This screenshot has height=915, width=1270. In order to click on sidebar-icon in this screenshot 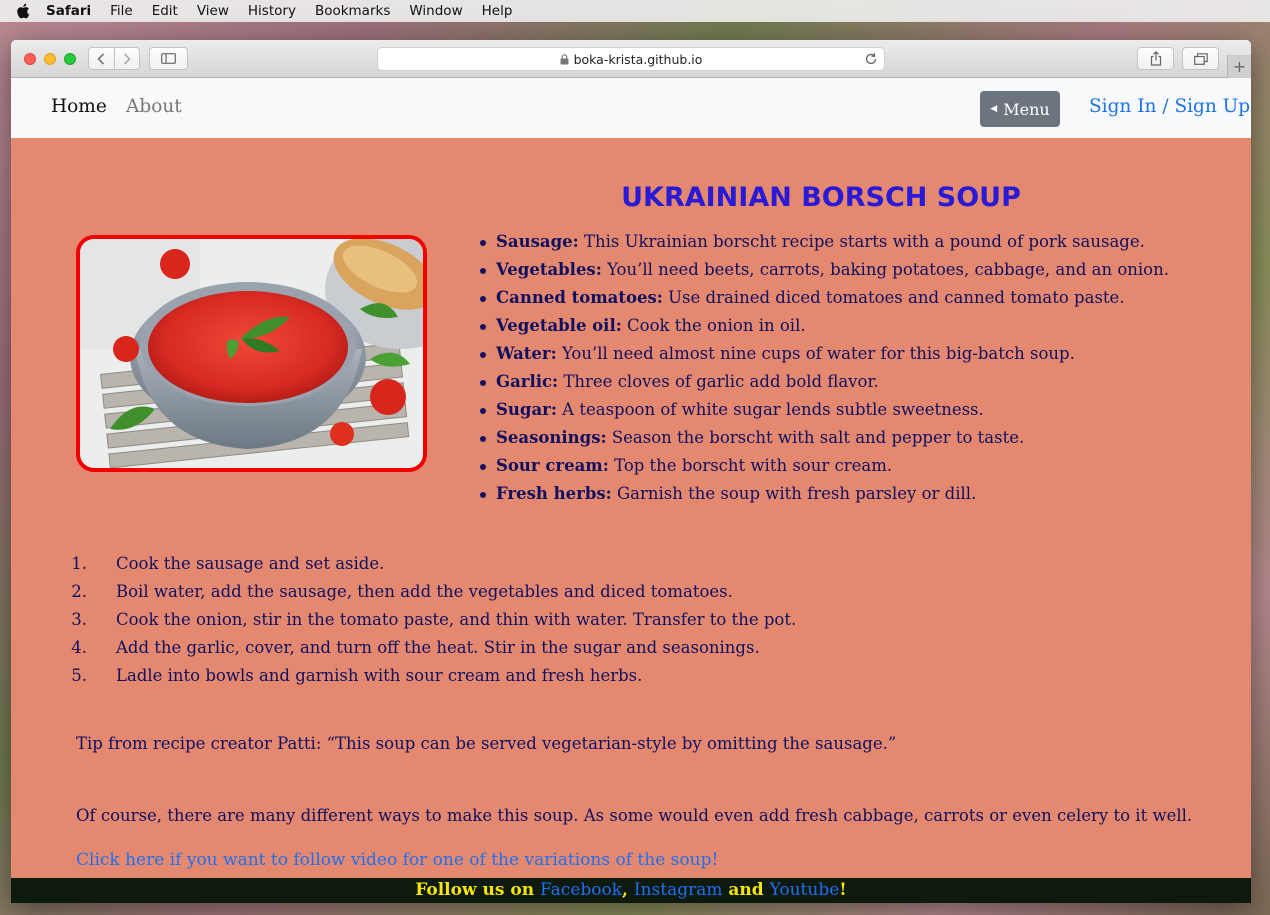, I will do `click(168, 58)`.